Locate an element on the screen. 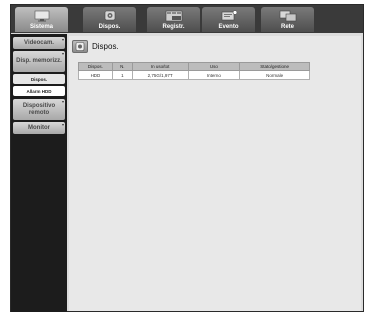 Image resolution: width=376 pixels, height=315 pixels. table-cell: Normale is located at coordinates (274, 75).